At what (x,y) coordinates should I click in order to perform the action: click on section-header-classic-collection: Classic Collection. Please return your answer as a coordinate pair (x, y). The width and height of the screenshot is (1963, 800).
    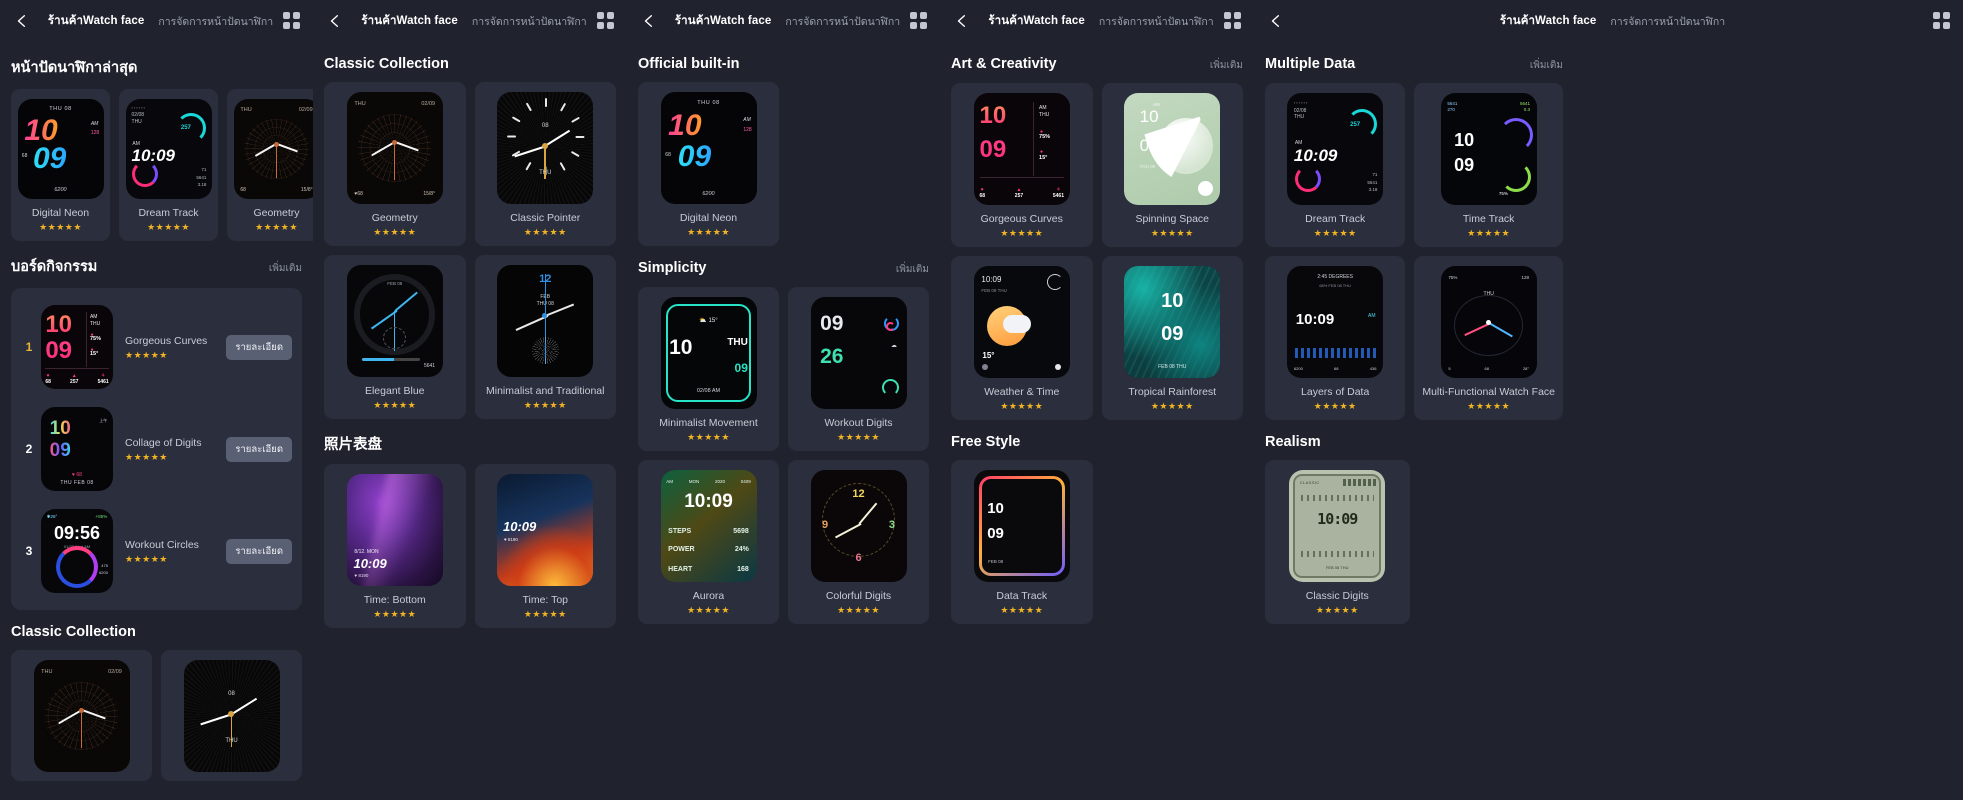
    Looking at the image, I should click on (470, 62).